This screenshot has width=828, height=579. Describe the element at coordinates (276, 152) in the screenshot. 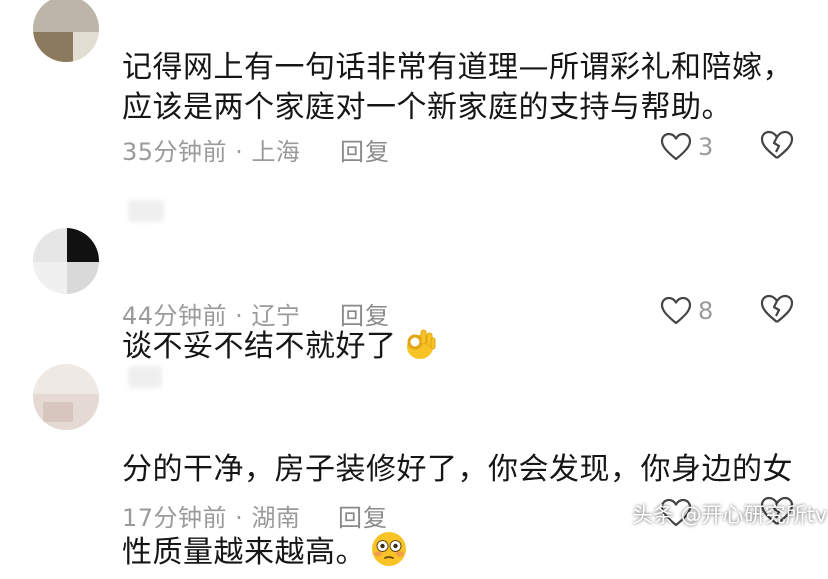

I see `comment-location: 上海` at that location.